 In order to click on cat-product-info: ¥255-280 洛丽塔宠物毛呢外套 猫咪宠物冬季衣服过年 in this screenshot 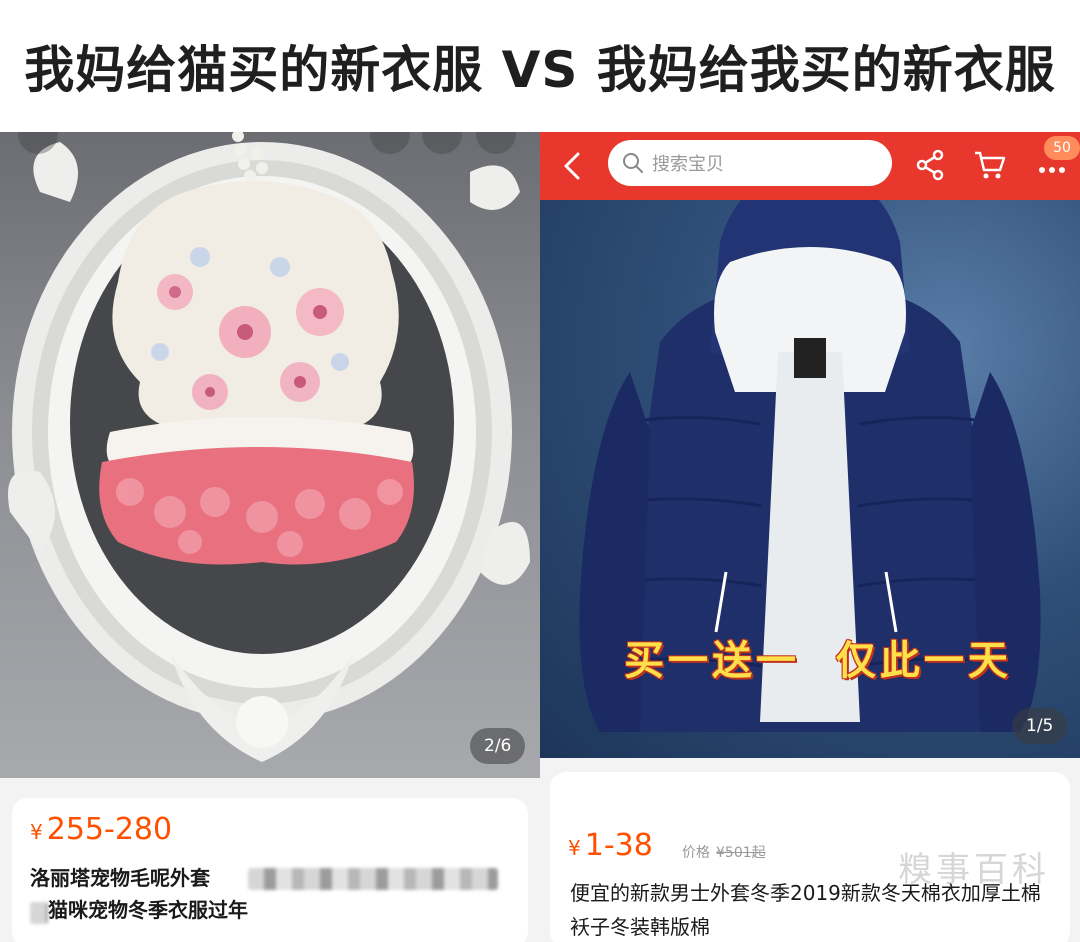, I will do `click(270, 860)`.